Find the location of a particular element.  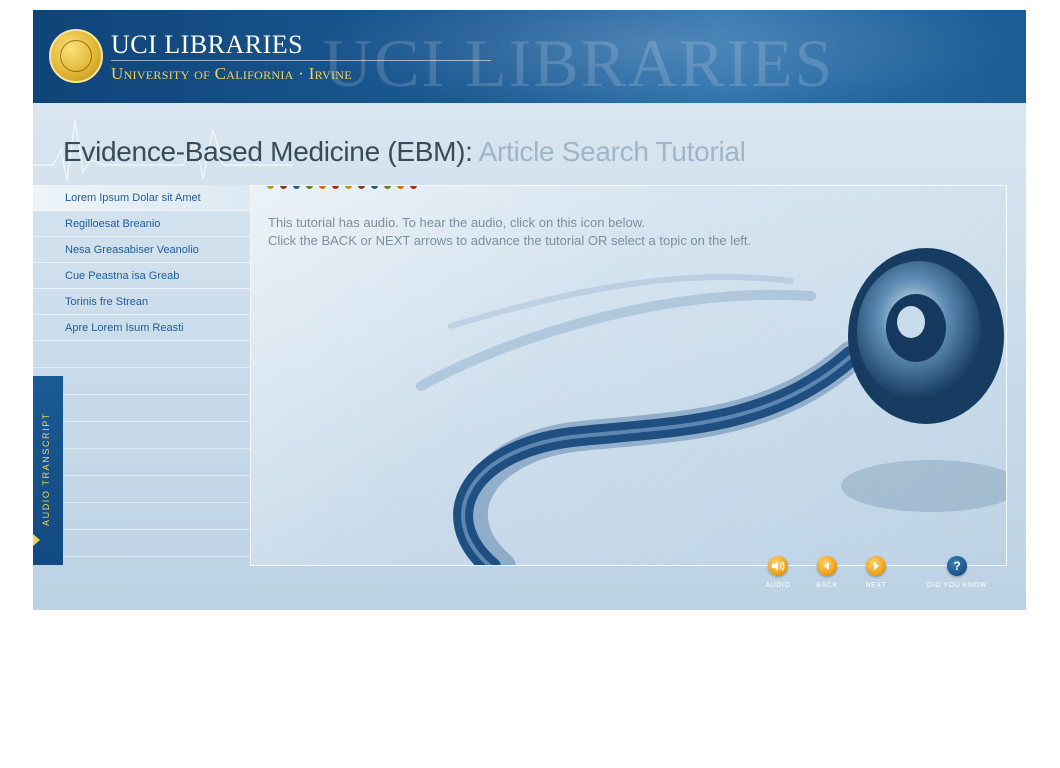

sidebar-item-2: Regilloesat Breanio is located at coordinates (141, 224).